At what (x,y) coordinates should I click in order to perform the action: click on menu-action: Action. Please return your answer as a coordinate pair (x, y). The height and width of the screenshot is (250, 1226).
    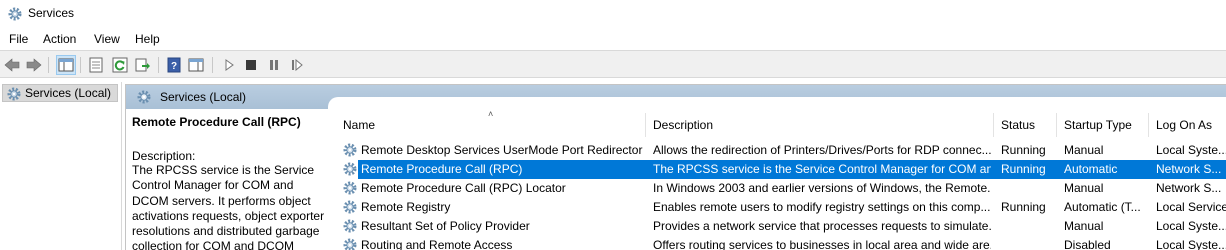
    Looking at the image, I should click on (59, 39).